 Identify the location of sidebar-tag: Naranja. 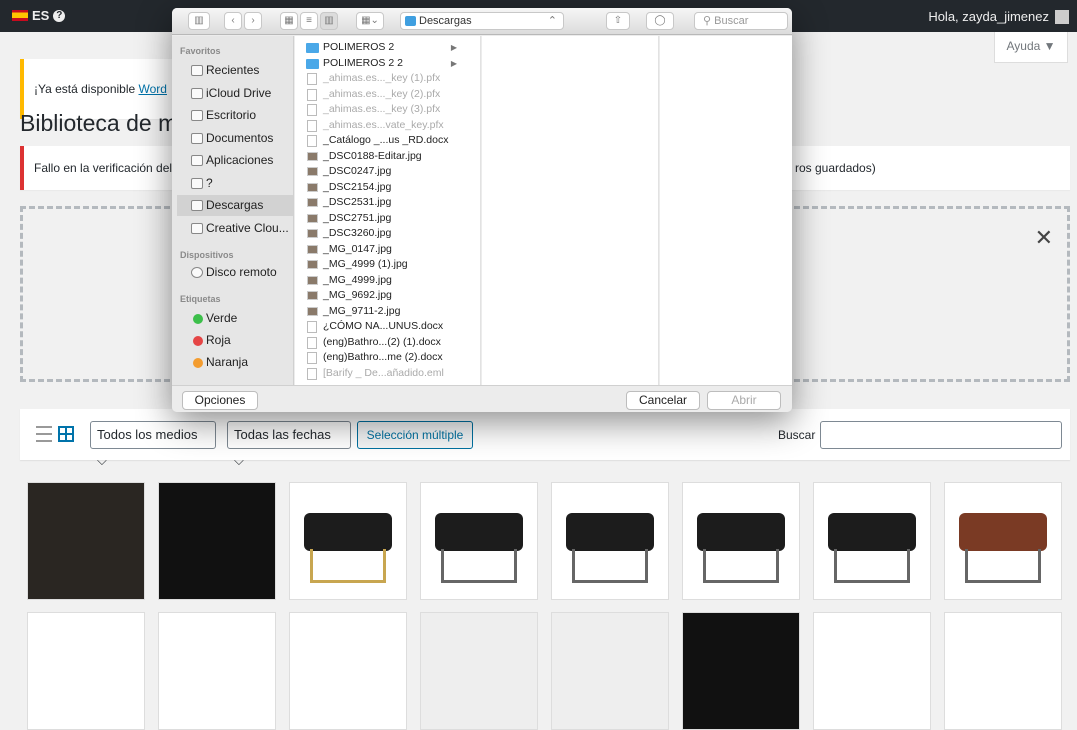
(235, 362).